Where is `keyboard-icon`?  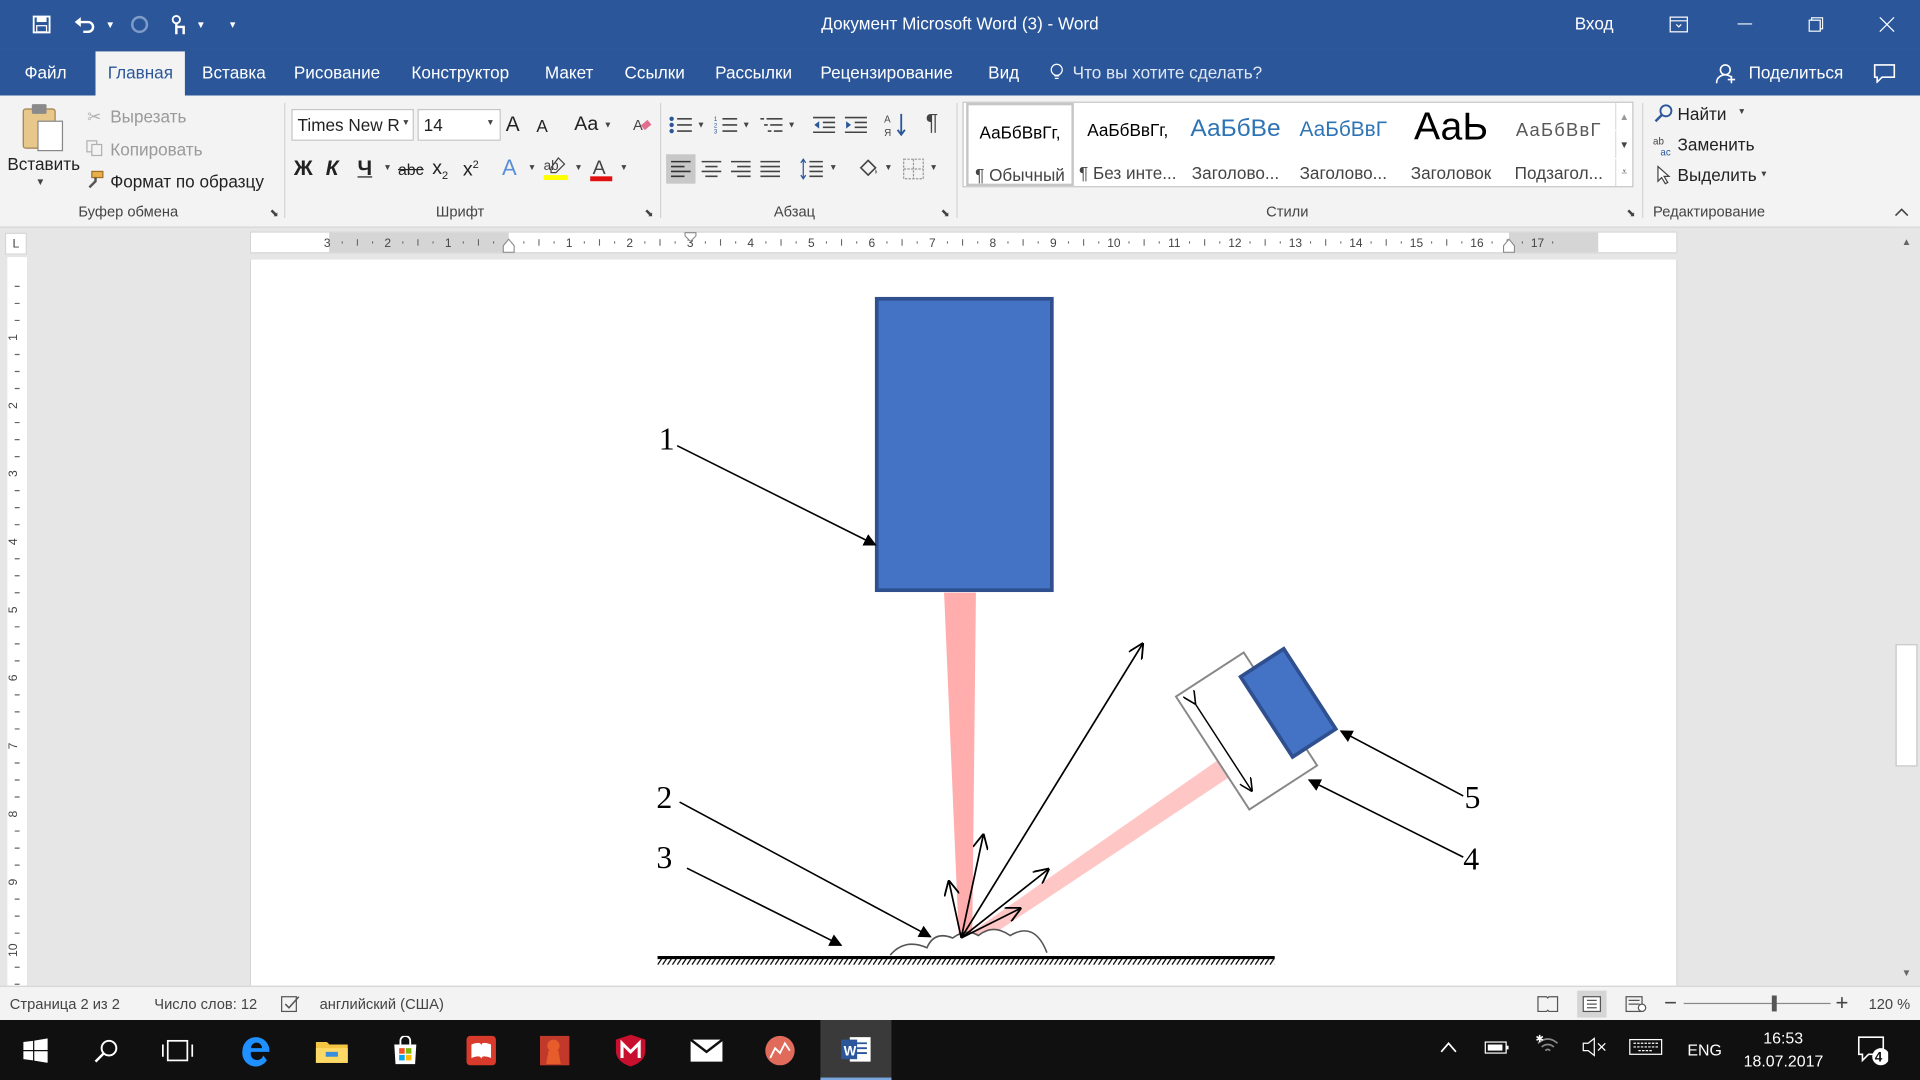
keyboard-icon is located at coordinates (1646, 1048).